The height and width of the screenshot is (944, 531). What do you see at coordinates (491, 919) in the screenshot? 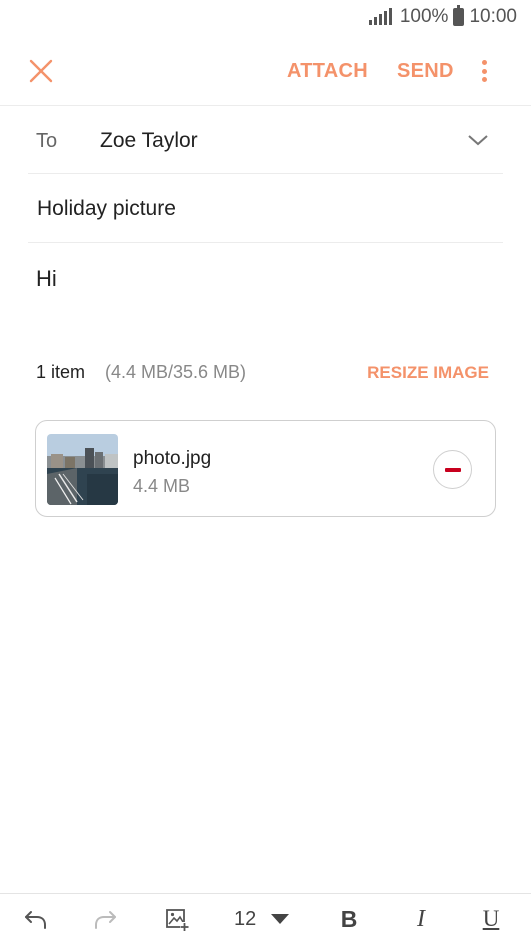
I see `underline-button: U` at bounding box center [491, 919].